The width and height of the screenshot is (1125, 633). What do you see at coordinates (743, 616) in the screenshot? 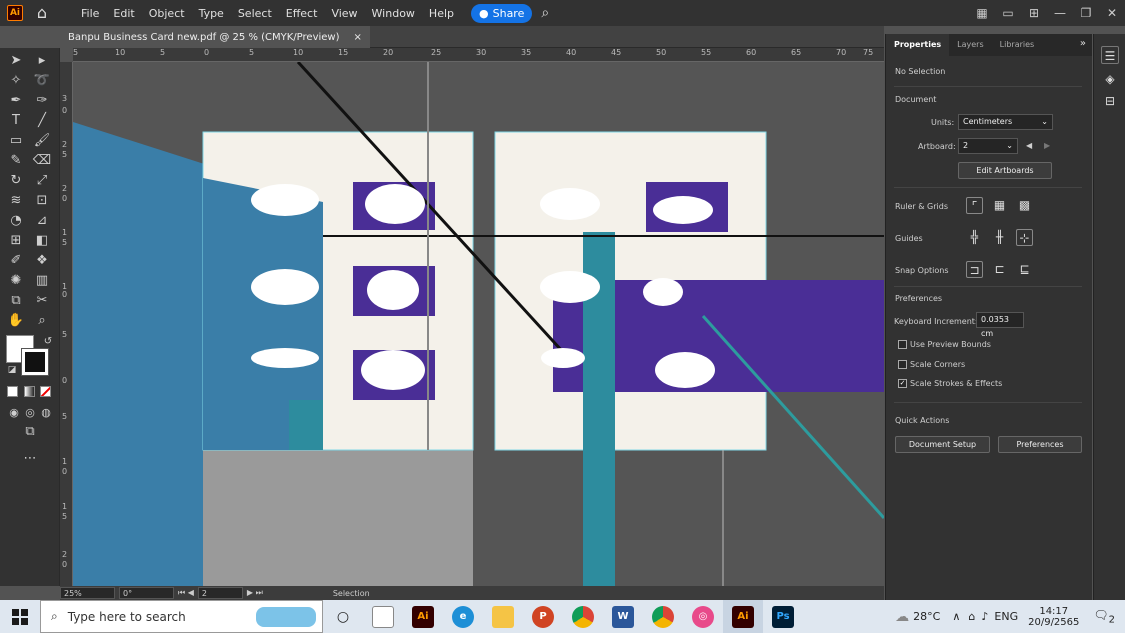
I see `taskbar-illustrator-active: Ai` at bounding box center [743, 616].